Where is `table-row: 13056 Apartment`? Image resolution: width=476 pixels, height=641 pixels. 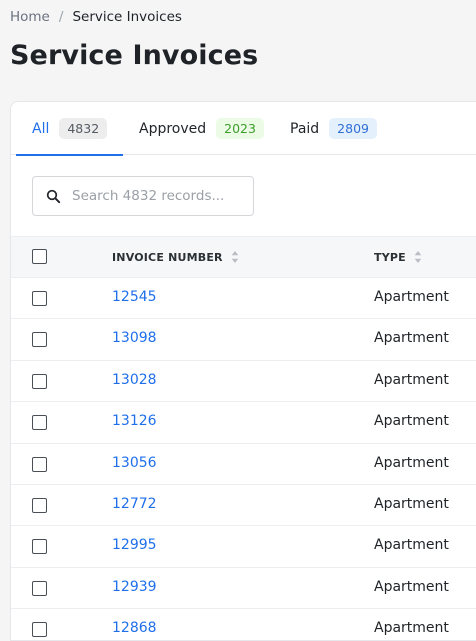 table-row: 13056 Apartment is located at coordinates (243, 464).